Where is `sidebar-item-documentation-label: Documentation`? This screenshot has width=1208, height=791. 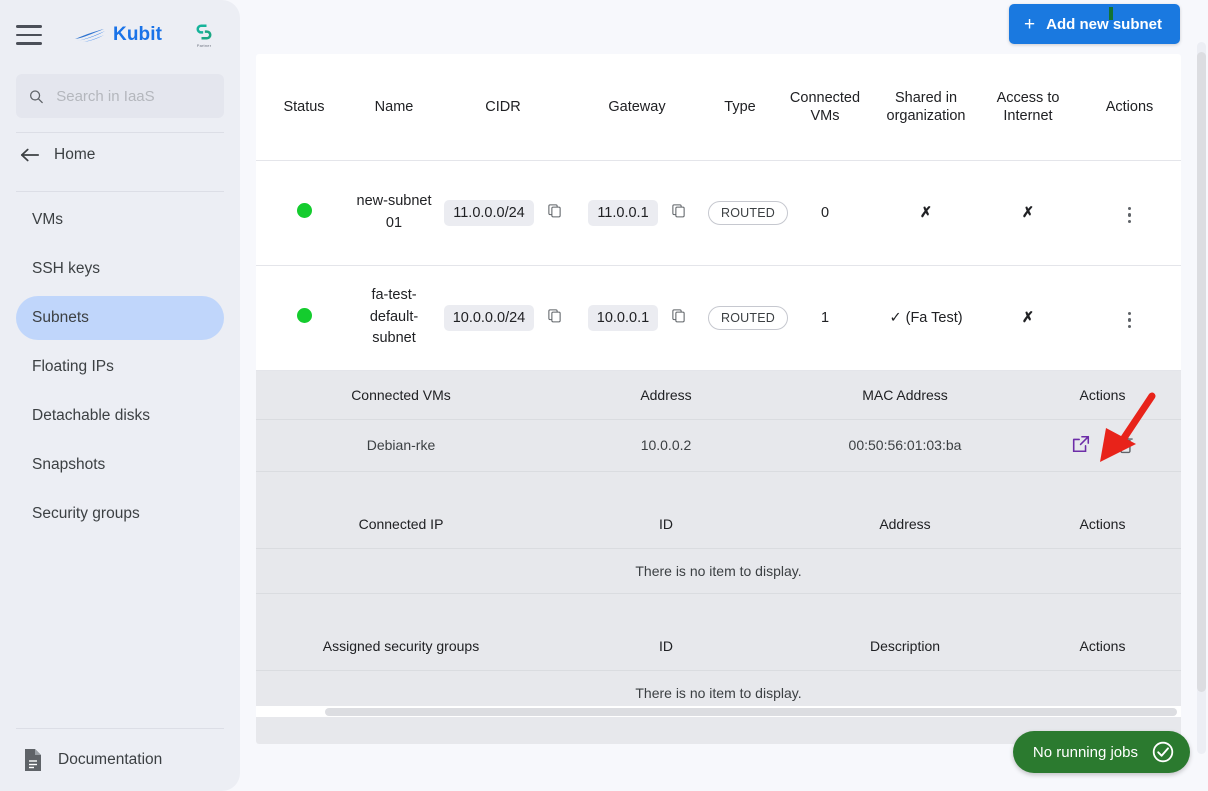
sidebar-item-documentation-label: Documentation is located at coordinates (110, 759).